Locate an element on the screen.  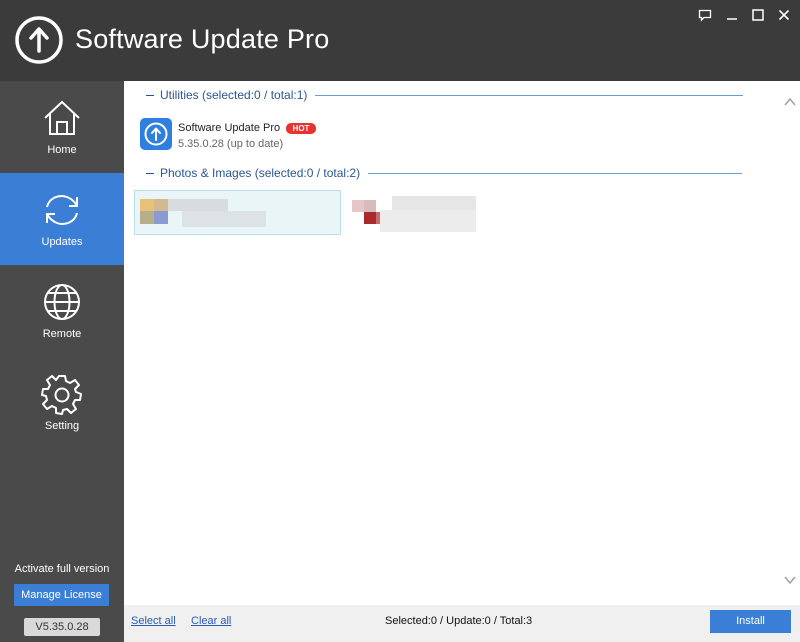
scroll-up-icon is located at coordinates (790, 102).